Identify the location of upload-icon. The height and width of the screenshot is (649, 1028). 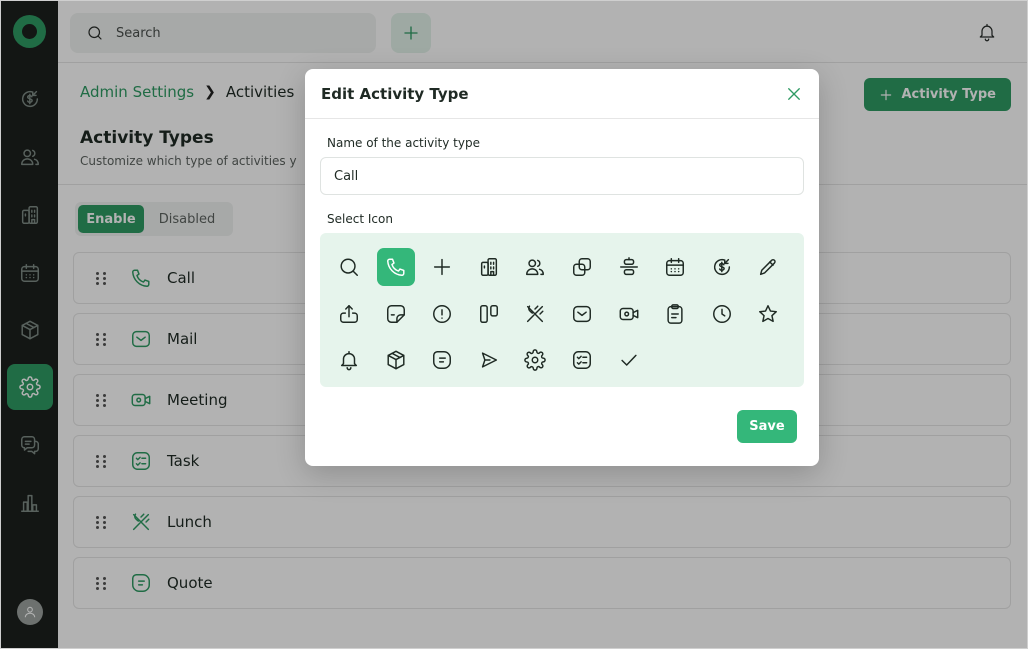
(349, 314).